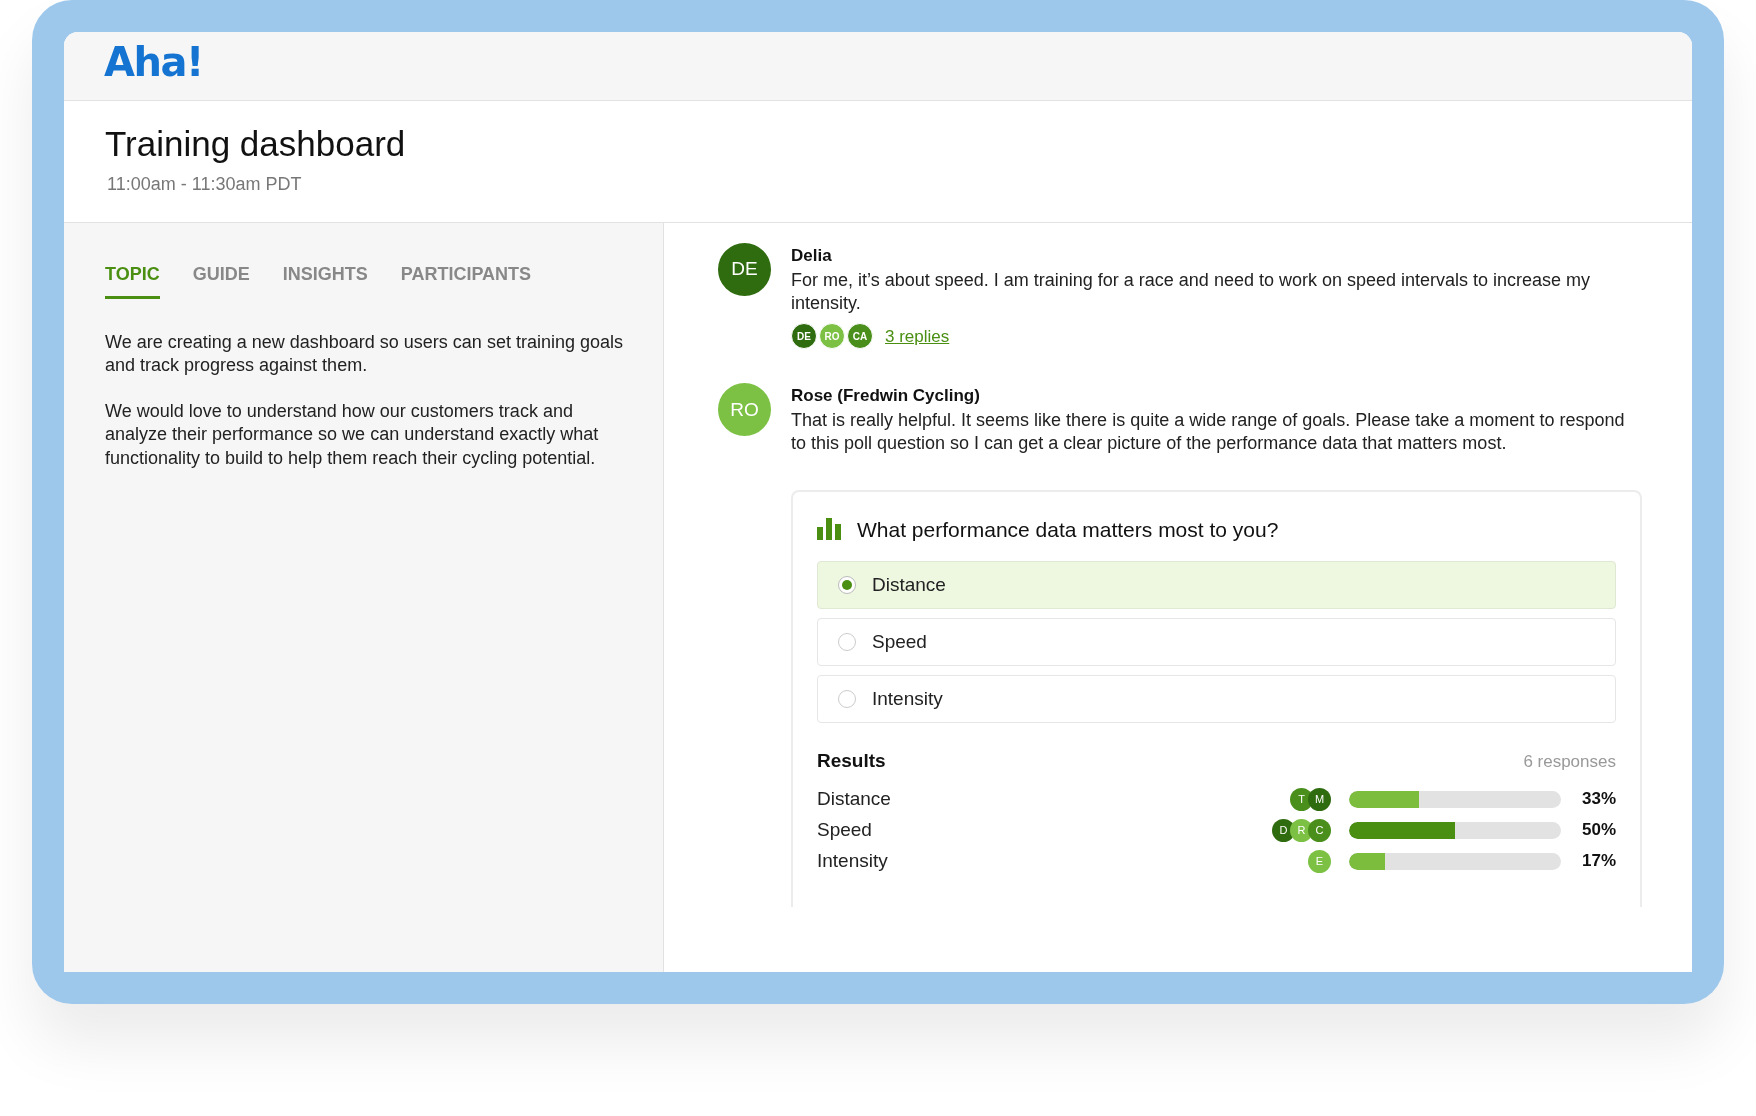 This screenshot has height=1116, width=1756. I want to click on session-time: 11:00am - 11:30am PDT, so click(205, 184).